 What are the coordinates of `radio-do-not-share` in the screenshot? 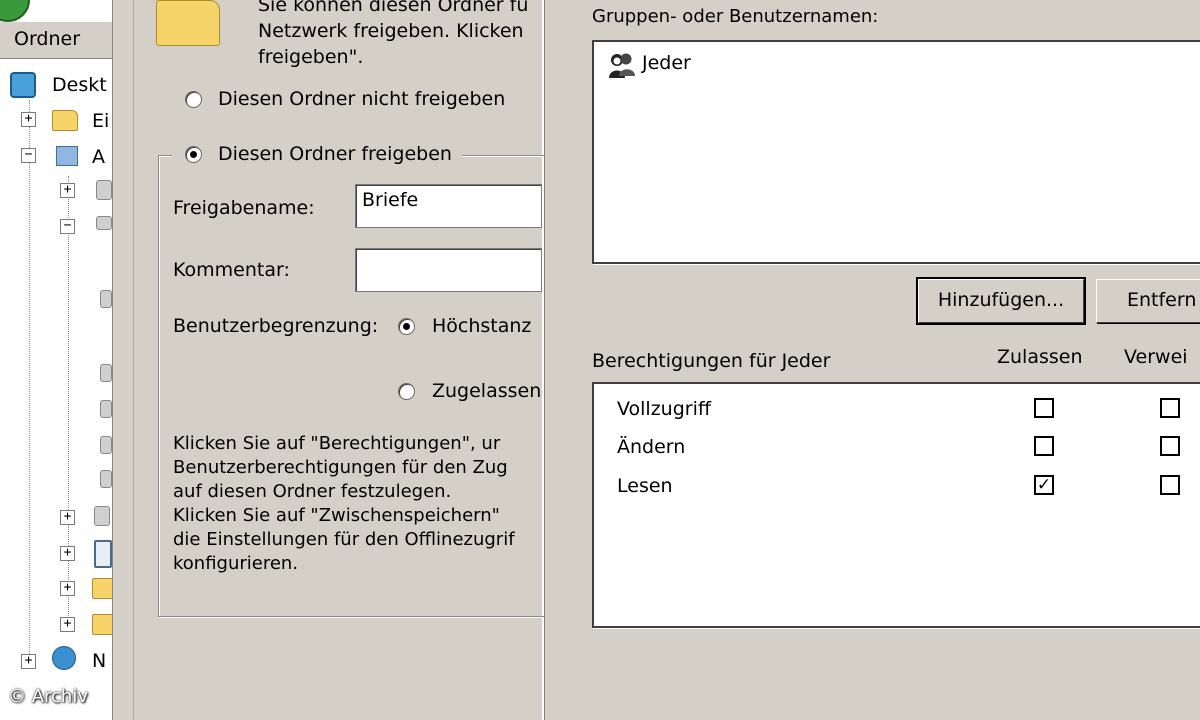 It's located at (193, 99).